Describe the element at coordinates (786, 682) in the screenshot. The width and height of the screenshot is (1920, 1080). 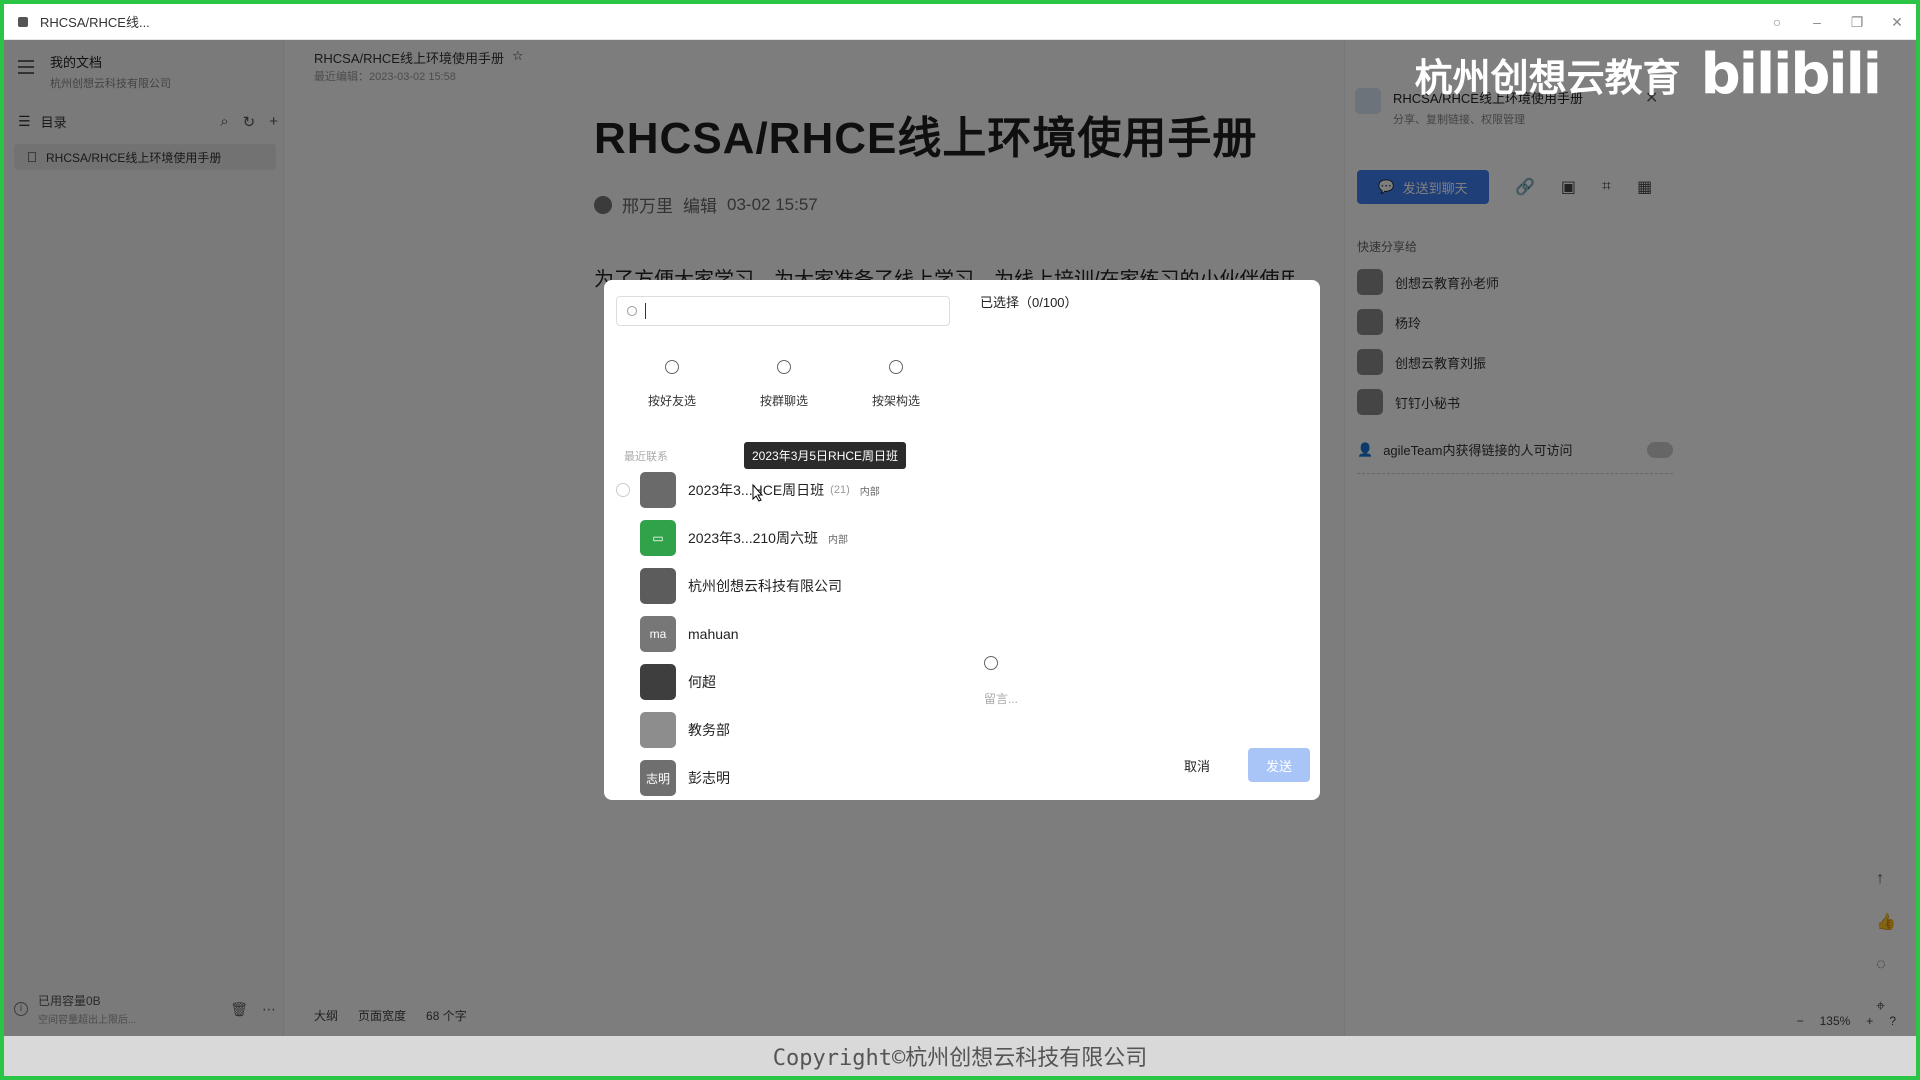
I see `list-item: 何超` at that location.